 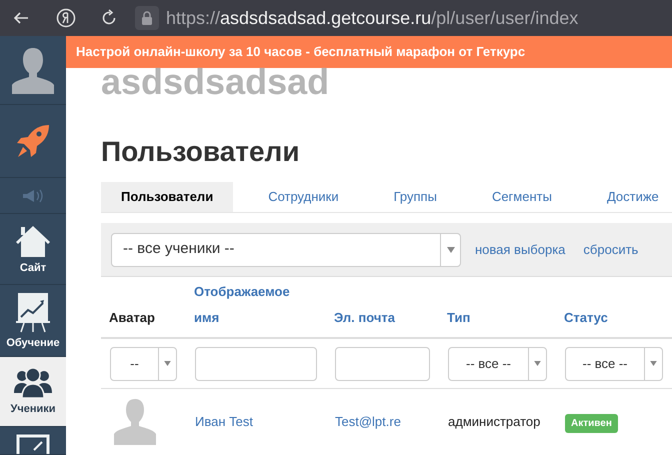 I want to click on column-header: Эл. почта, so click(x=382, y=318).